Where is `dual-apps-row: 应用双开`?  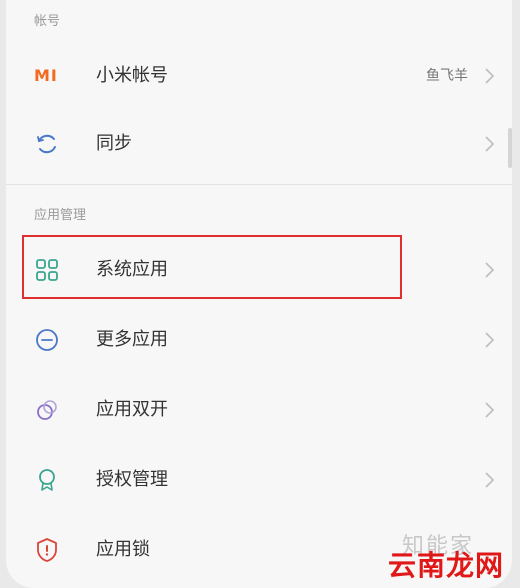 dual-apps-row: 应用双开 is located at coordinates (259, 410).